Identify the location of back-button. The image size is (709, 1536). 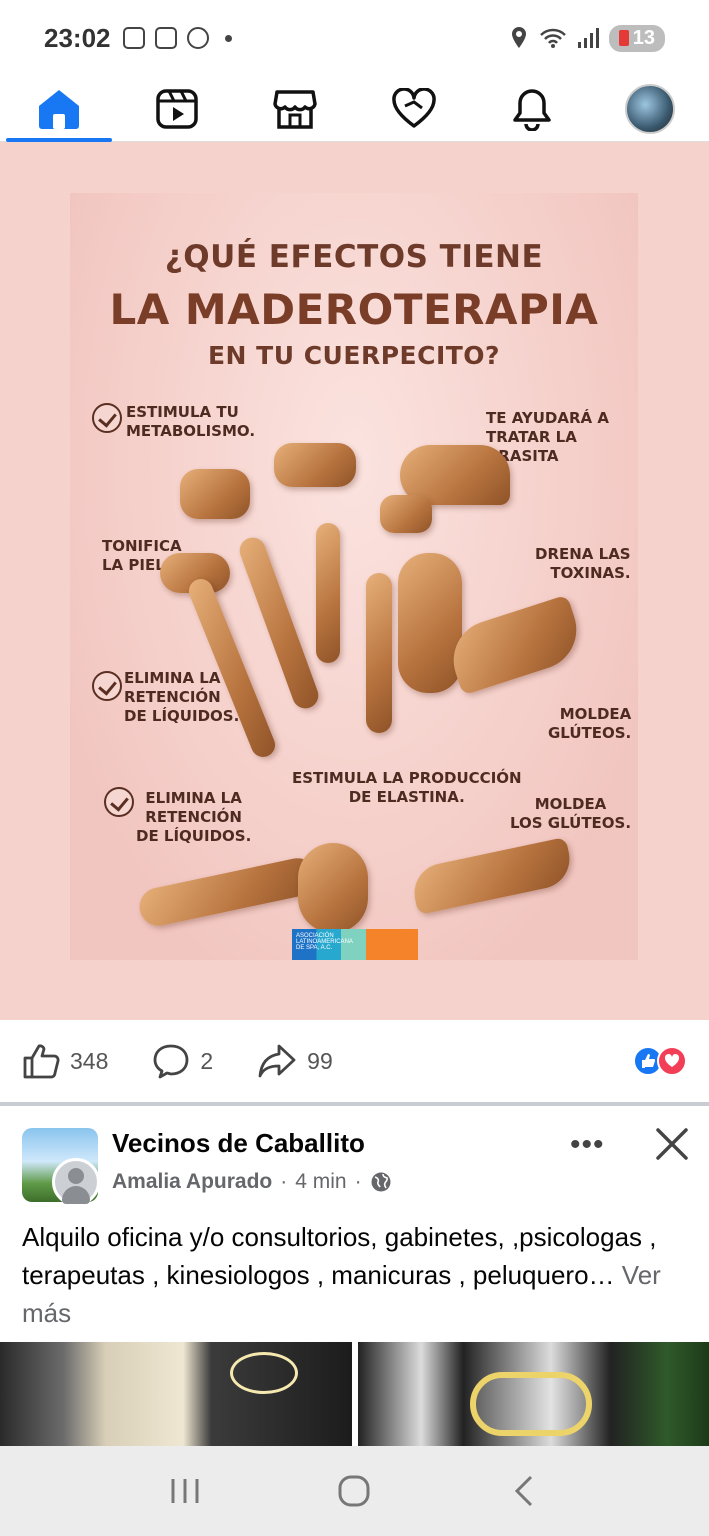
(524, 1491).